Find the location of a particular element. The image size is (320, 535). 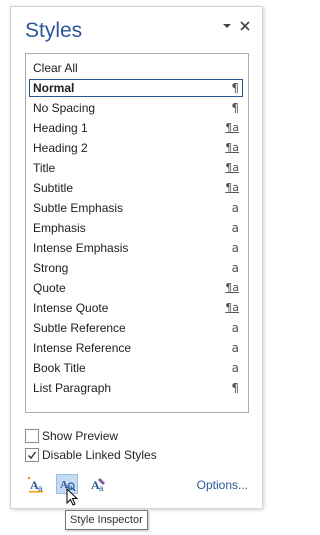

style-item: Strong a is located at coordinates (136, 268).